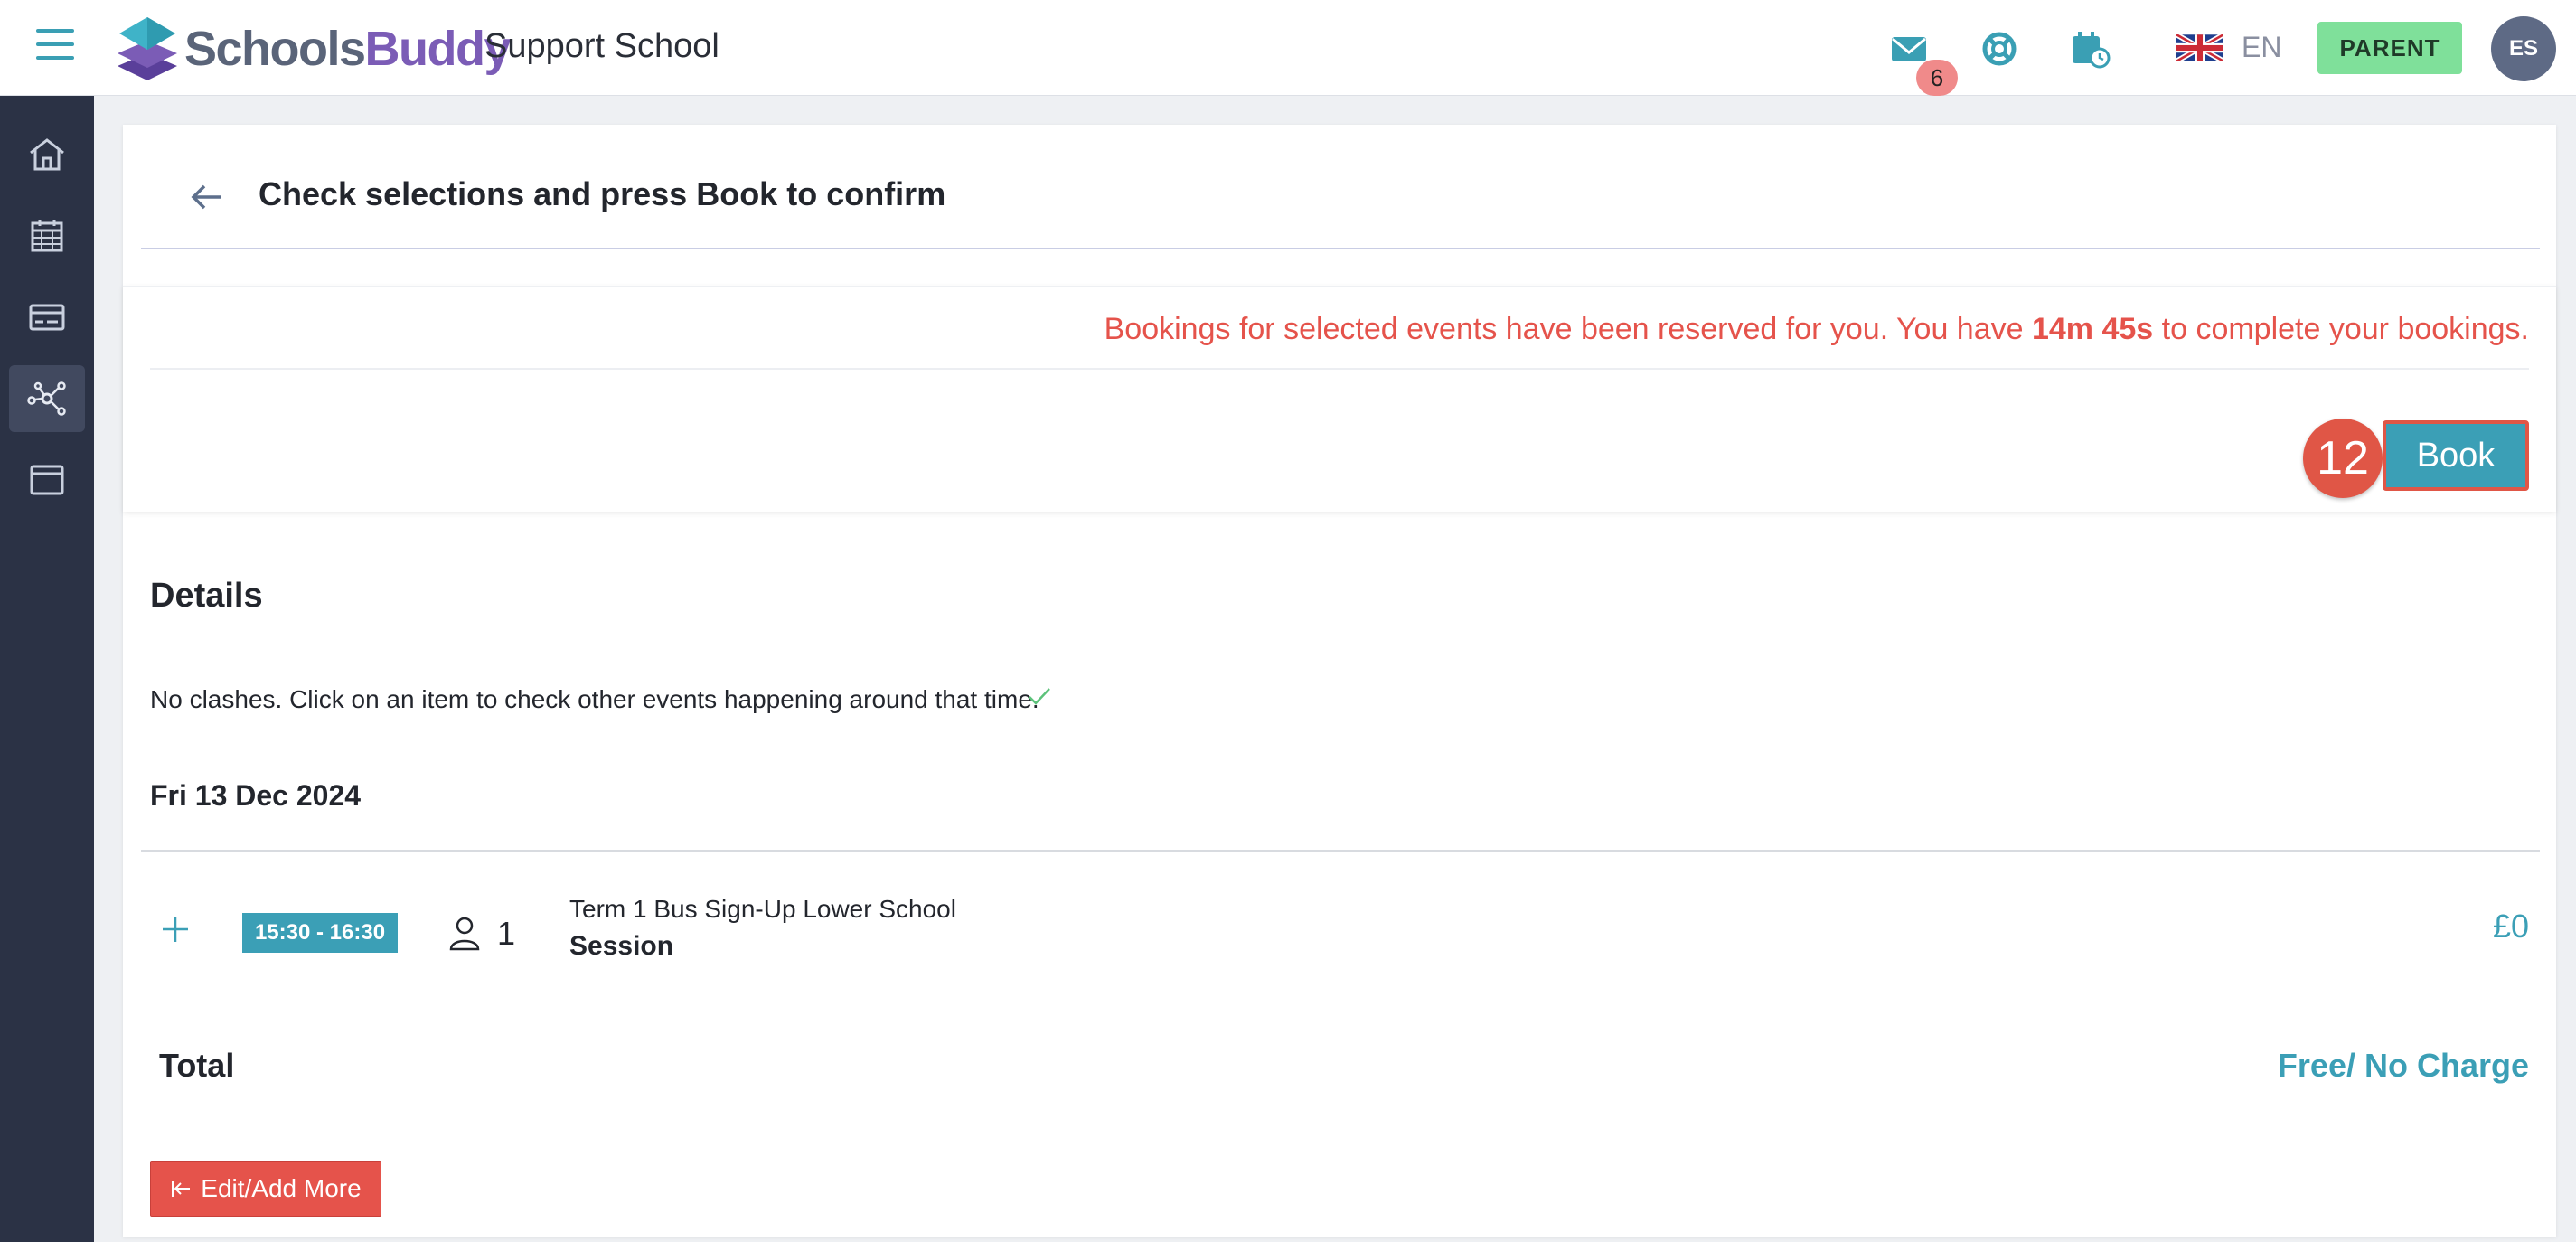 The image size is (2576, 1242). I want to click on event-time-badge: 15:30 - 16:30, so click(320, 933).